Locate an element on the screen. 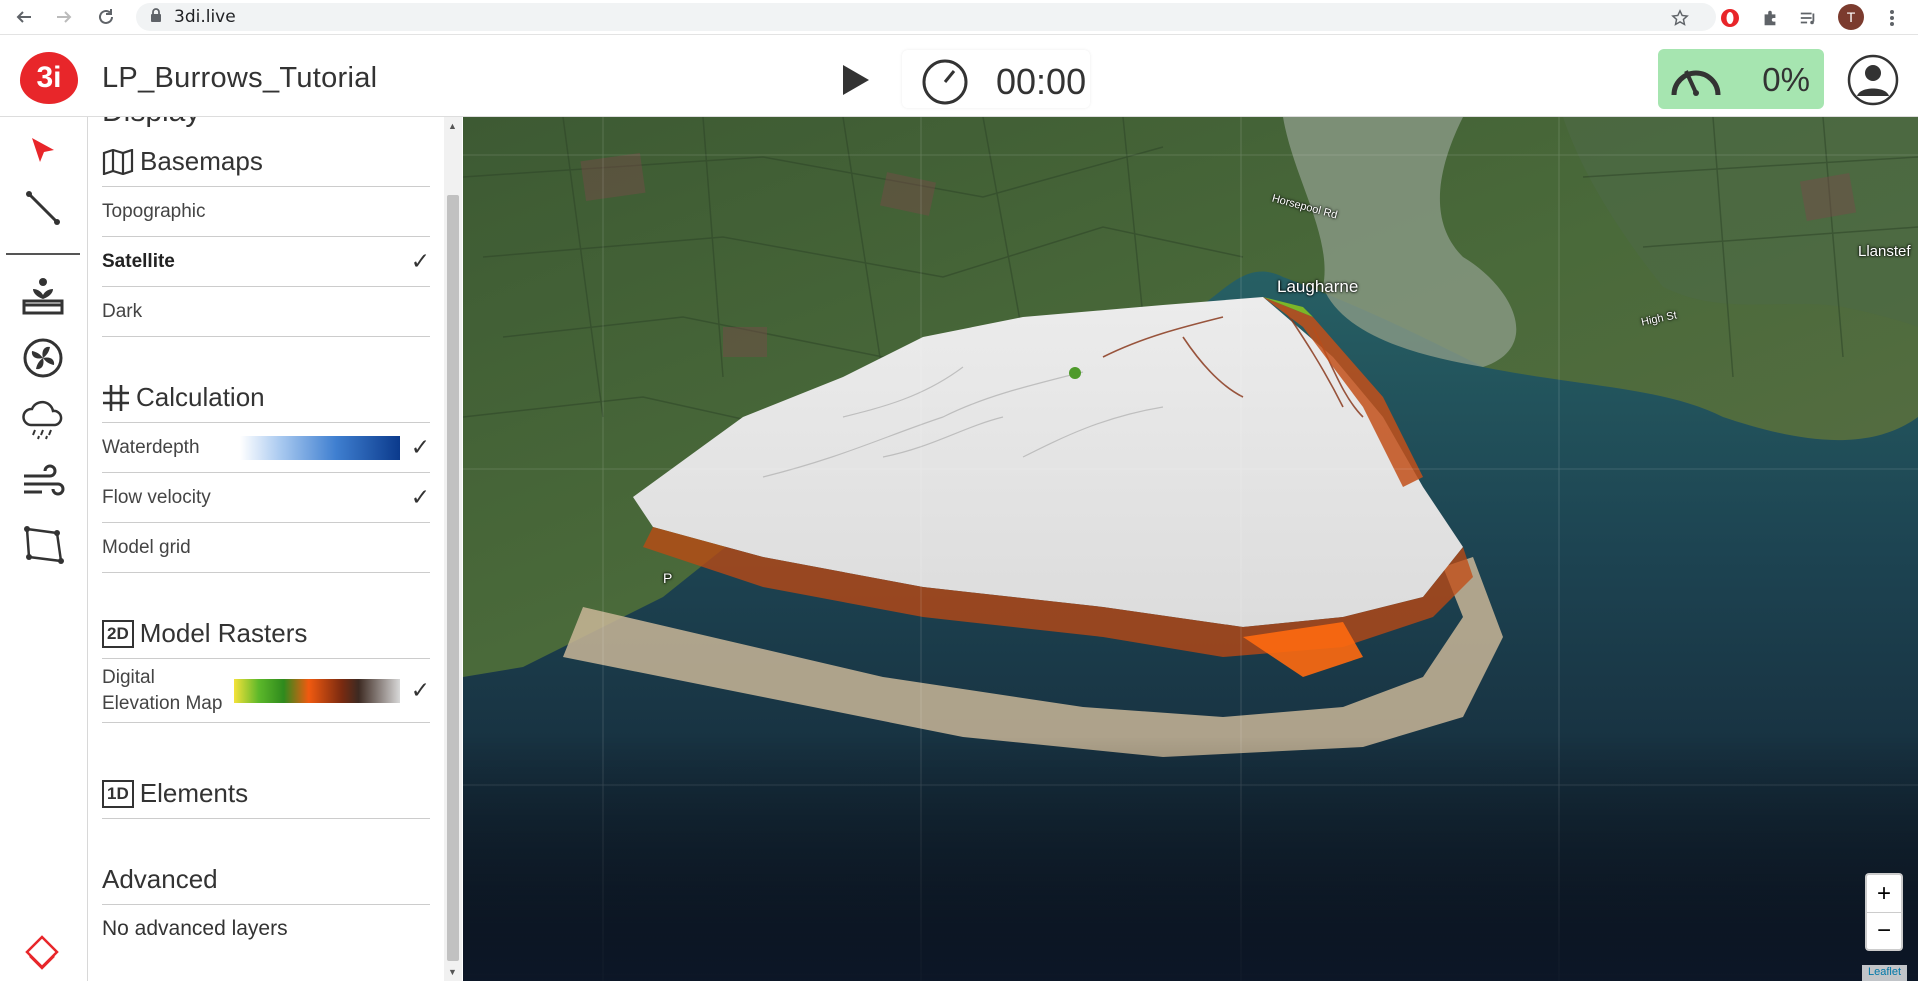  layer-label: Topographic is located at coordinates (154, 211).